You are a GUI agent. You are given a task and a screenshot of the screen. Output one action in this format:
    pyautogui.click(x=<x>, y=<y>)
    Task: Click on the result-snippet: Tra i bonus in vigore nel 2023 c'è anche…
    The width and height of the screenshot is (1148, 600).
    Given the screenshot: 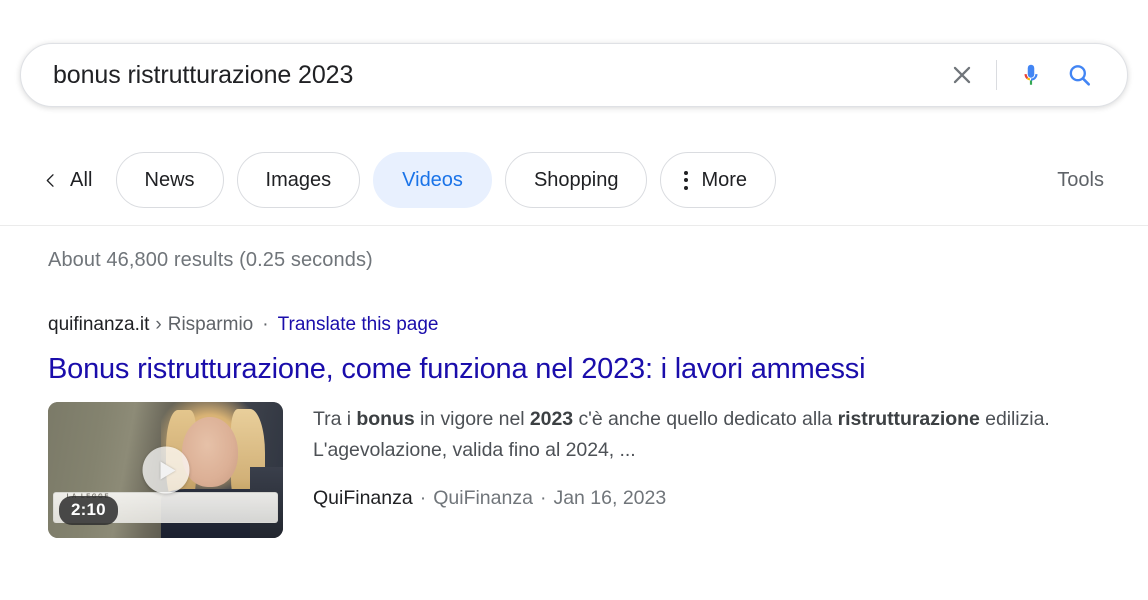 What is the action you would take?
    pyautogui.click(x=710, y=435)
    